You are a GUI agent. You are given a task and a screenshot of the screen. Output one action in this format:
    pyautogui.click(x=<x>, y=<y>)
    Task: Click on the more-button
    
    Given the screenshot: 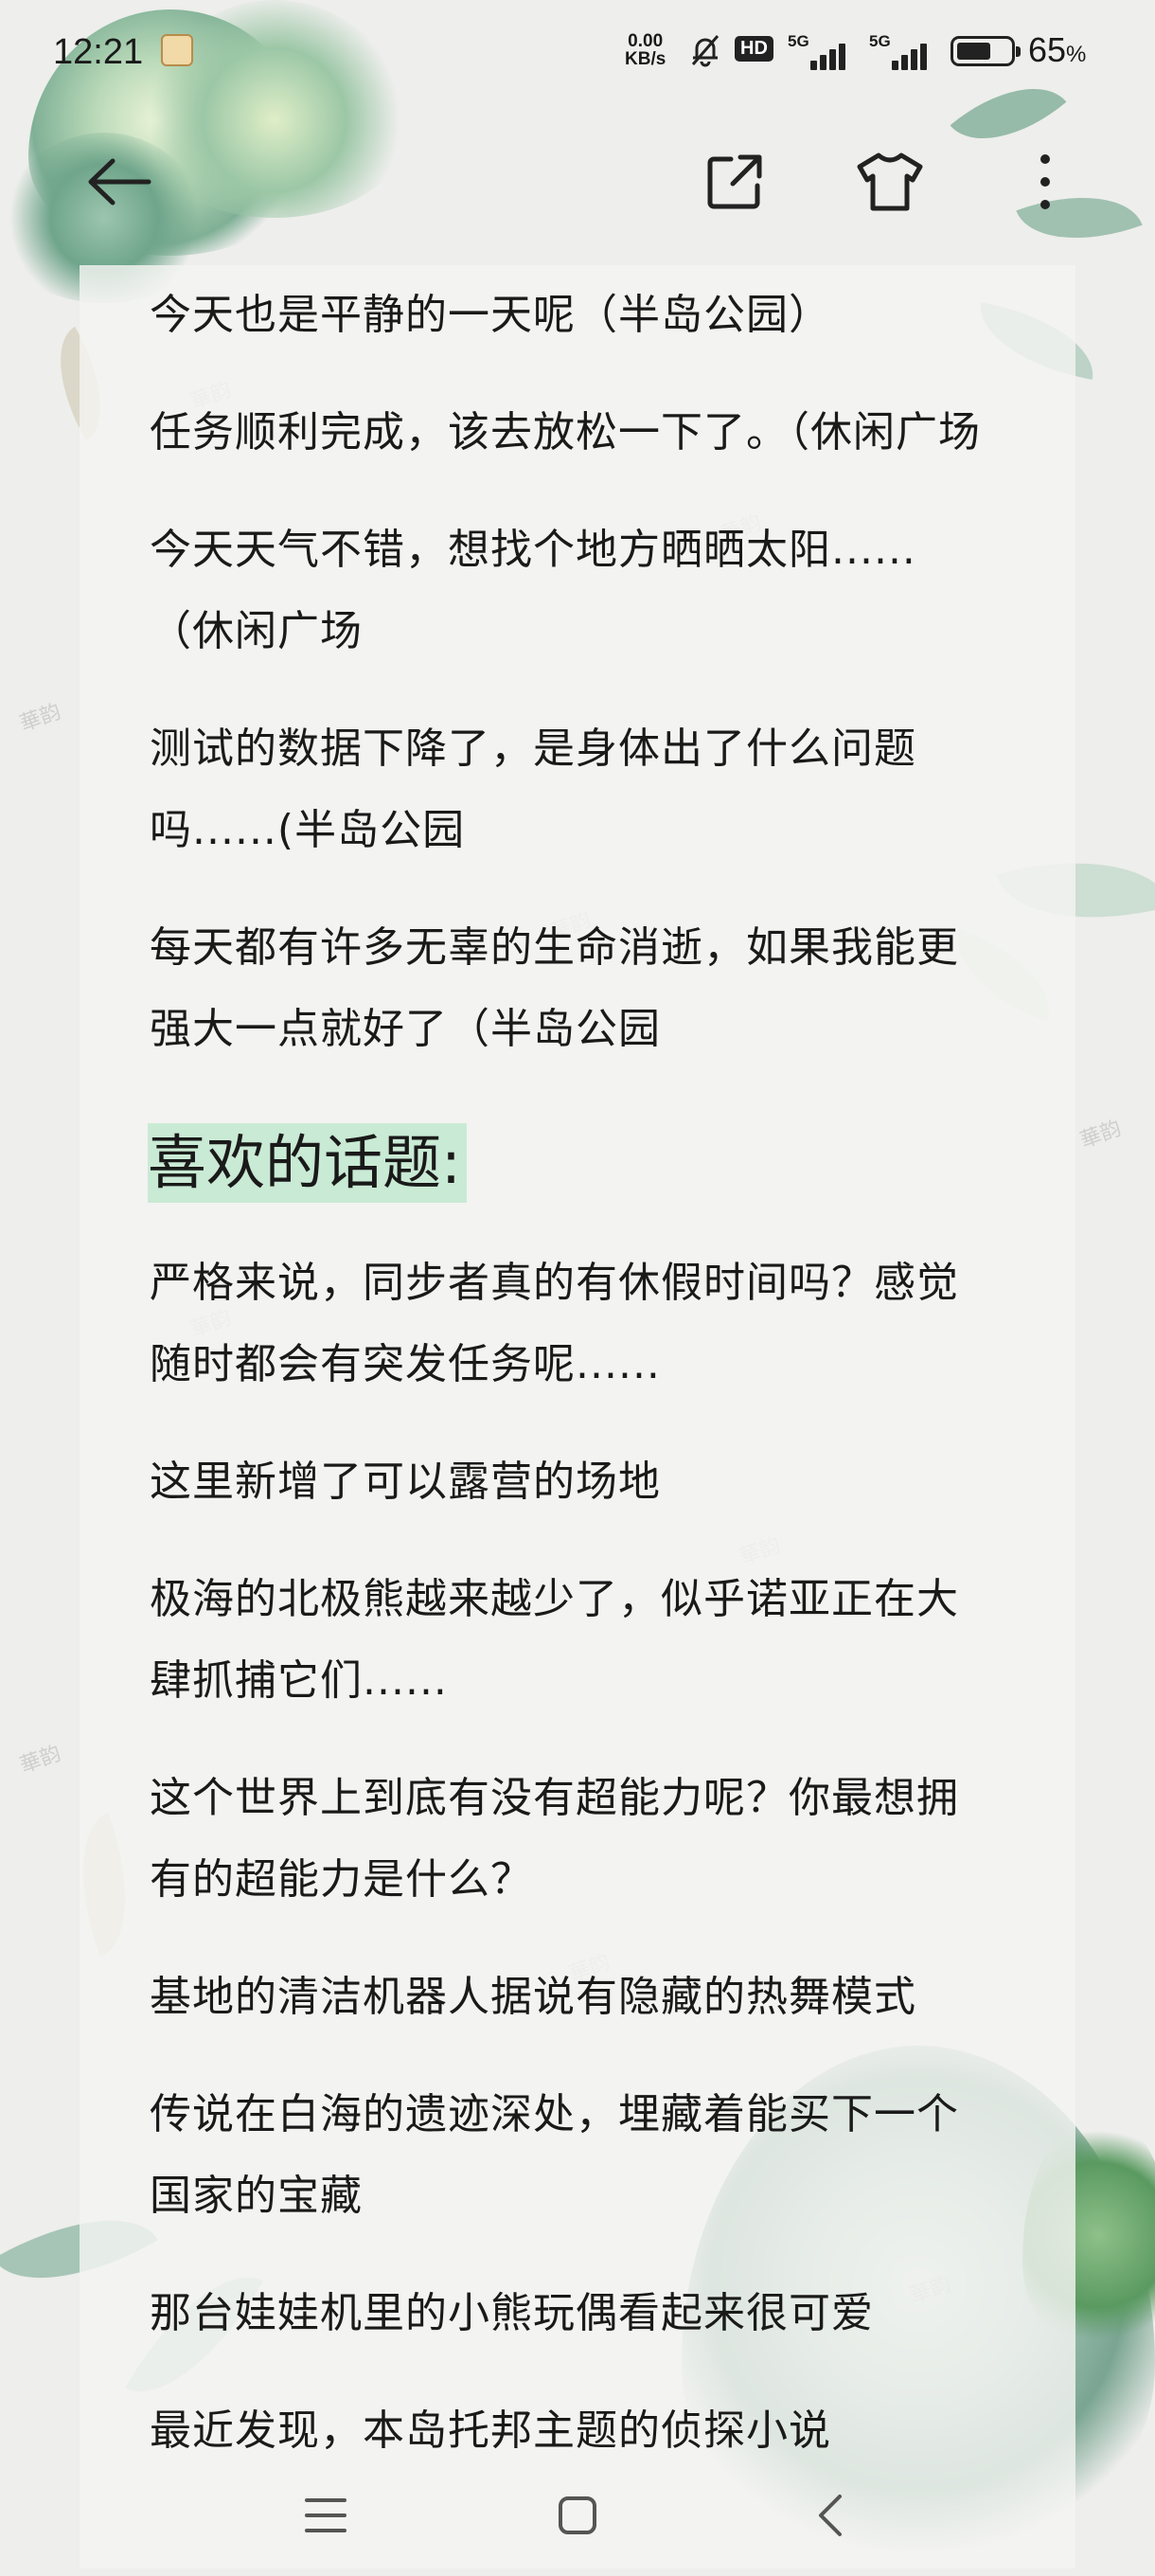 What is the action you would take?
    pyautogui.click(x=1045, y=182)
    